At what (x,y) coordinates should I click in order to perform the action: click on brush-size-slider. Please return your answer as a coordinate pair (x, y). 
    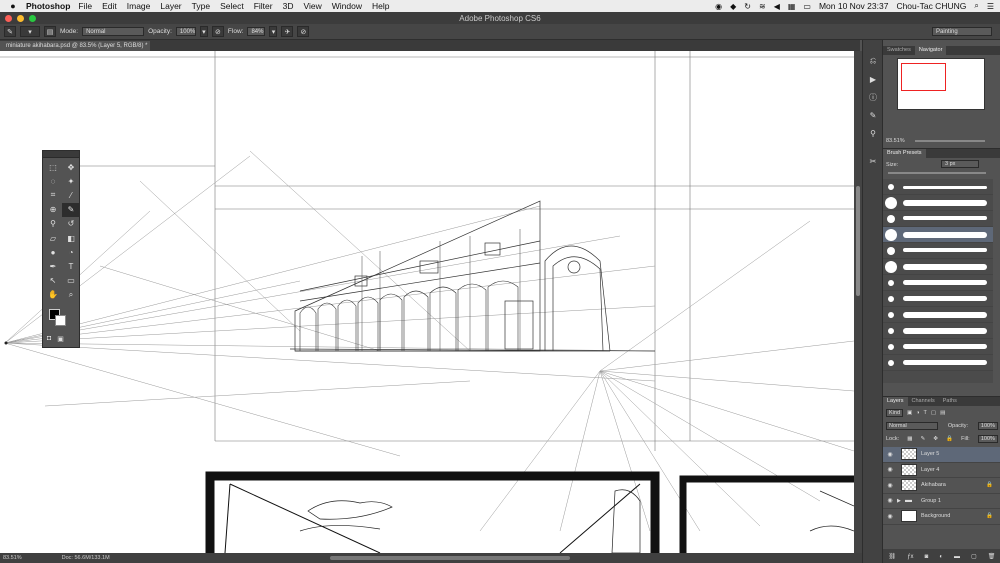
    Looking at the image, I should click on (937, 173).